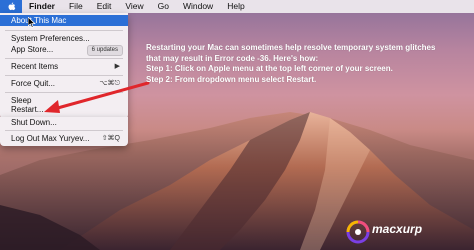 This screenshot has width=474, height=250. I want to click on menubar-window: Window, so click(198, 6).